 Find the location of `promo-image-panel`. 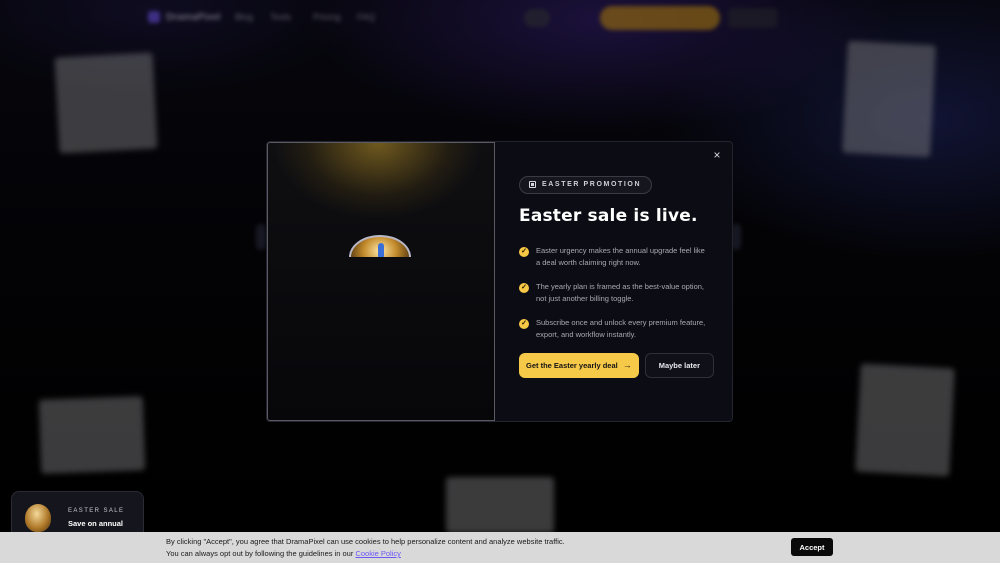

promo-image-panel is located at coordinates (381, 281).